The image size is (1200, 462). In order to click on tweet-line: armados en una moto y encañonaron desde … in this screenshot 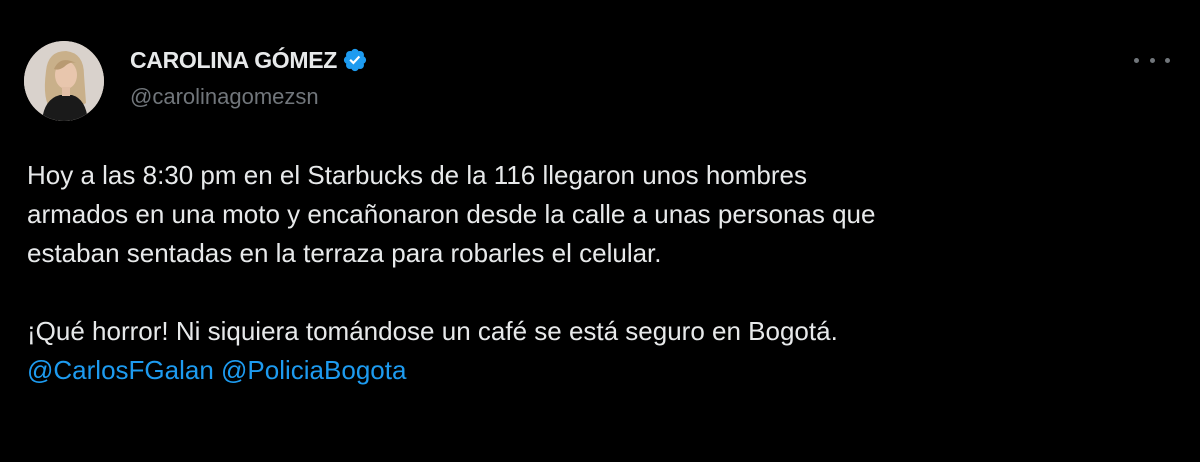, I will do `click(451, 214)`.